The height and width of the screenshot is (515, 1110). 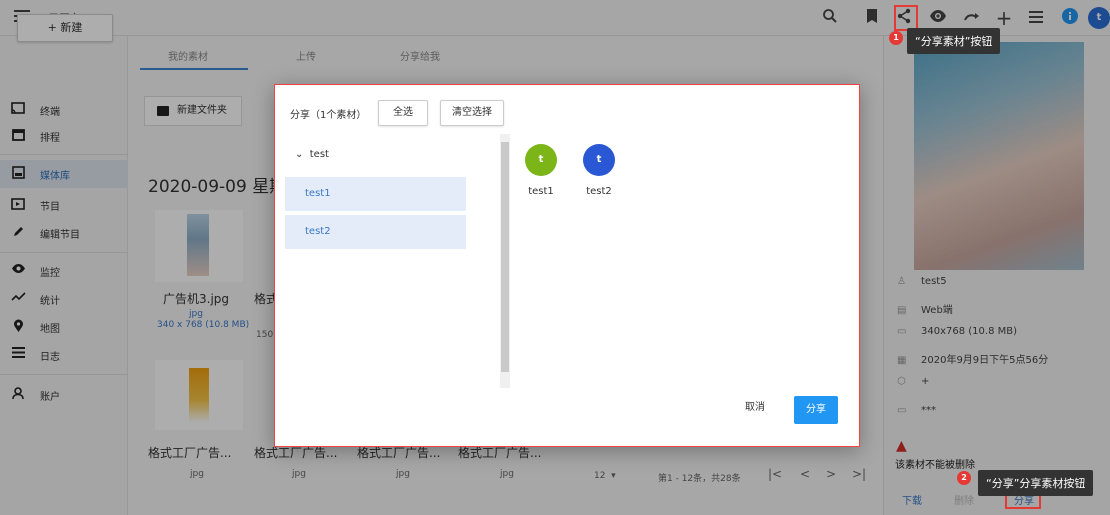 I want to click on cancel-button: 取消, so click(x=755, y=405).